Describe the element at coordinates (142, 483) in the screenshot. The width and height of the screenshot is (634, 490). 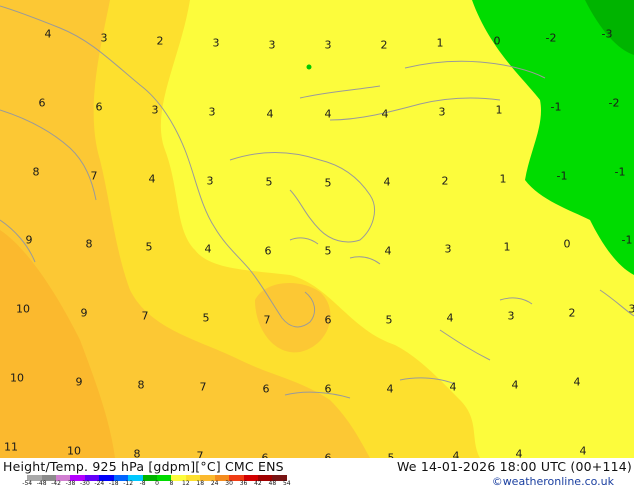
I see `color-scale-tick: -8` at that location.